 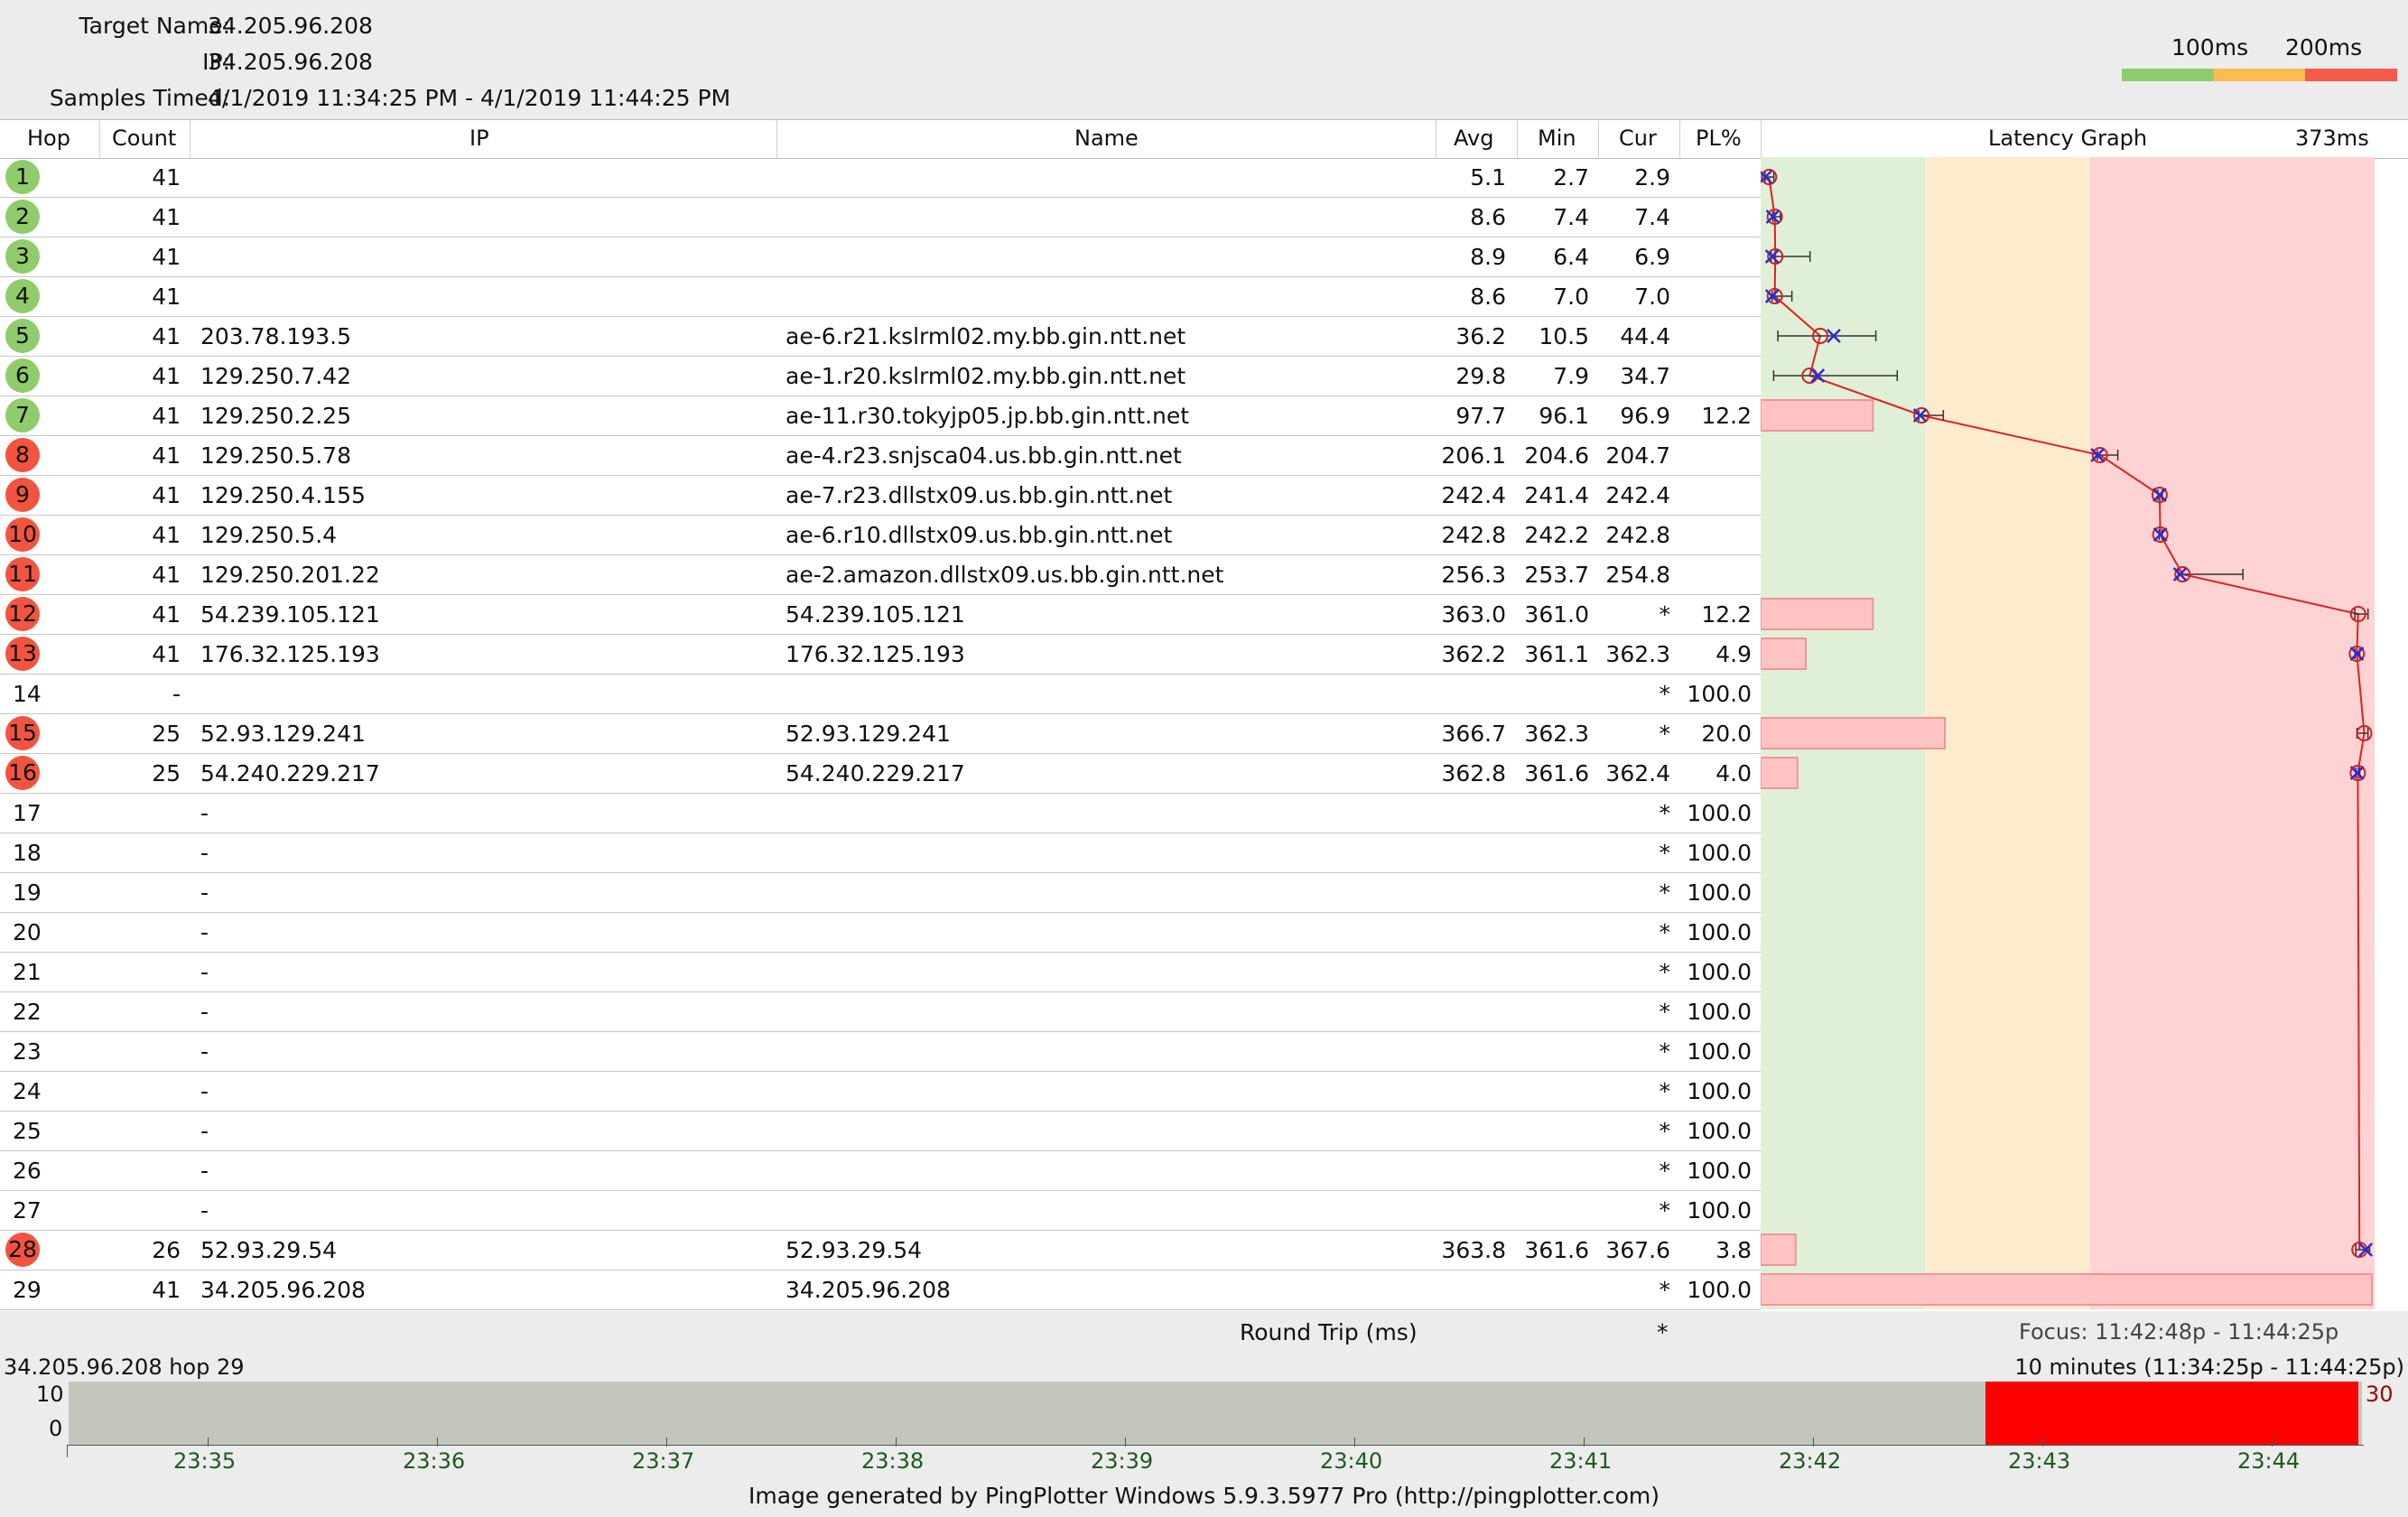 What do you see at coordinates (1473, 495) in the screenshot?
I see `hop-avg: 242.4` at bounding box center [1473, 495].